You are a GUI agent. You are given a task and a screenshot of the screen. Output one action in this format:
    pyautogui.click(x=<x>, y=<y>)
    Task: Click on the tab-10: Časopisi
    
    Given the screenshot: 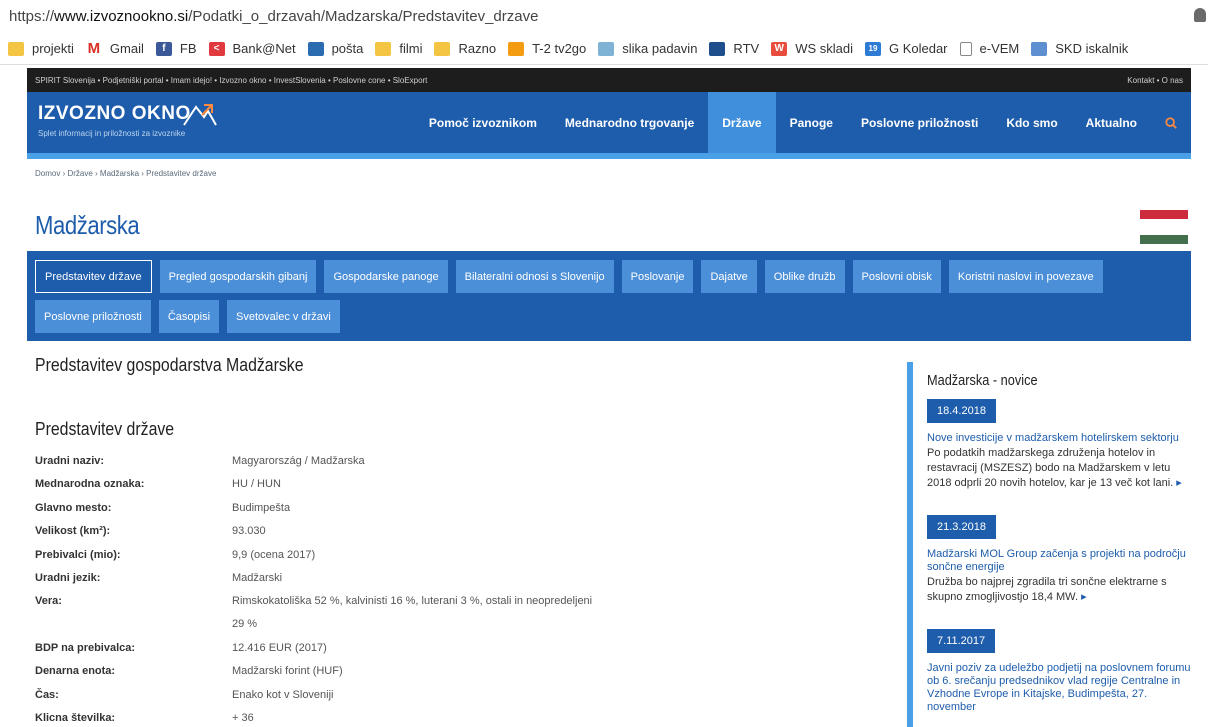 What is the action you would take?
    pyautogui.click(x=189, y=316)
    